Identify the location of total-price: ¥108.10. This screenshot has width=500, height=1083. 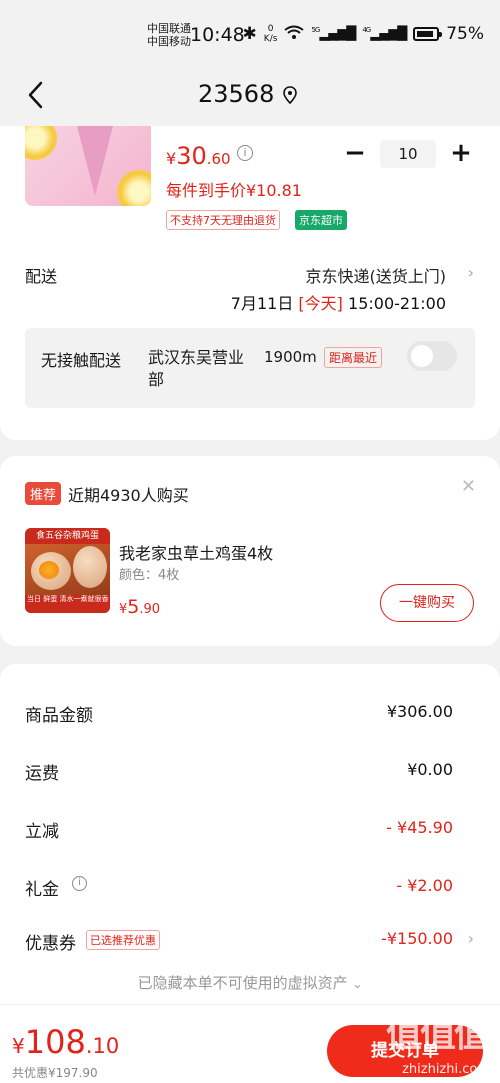
(65, 1042).